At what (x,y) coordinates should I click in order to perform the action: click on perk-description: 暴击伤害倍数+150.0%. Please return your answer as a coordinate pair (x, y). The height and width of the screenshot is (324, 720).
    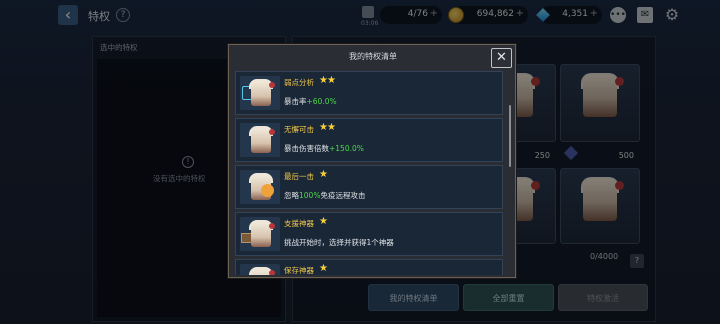
    Looking at the image, I should click on (324, 148).